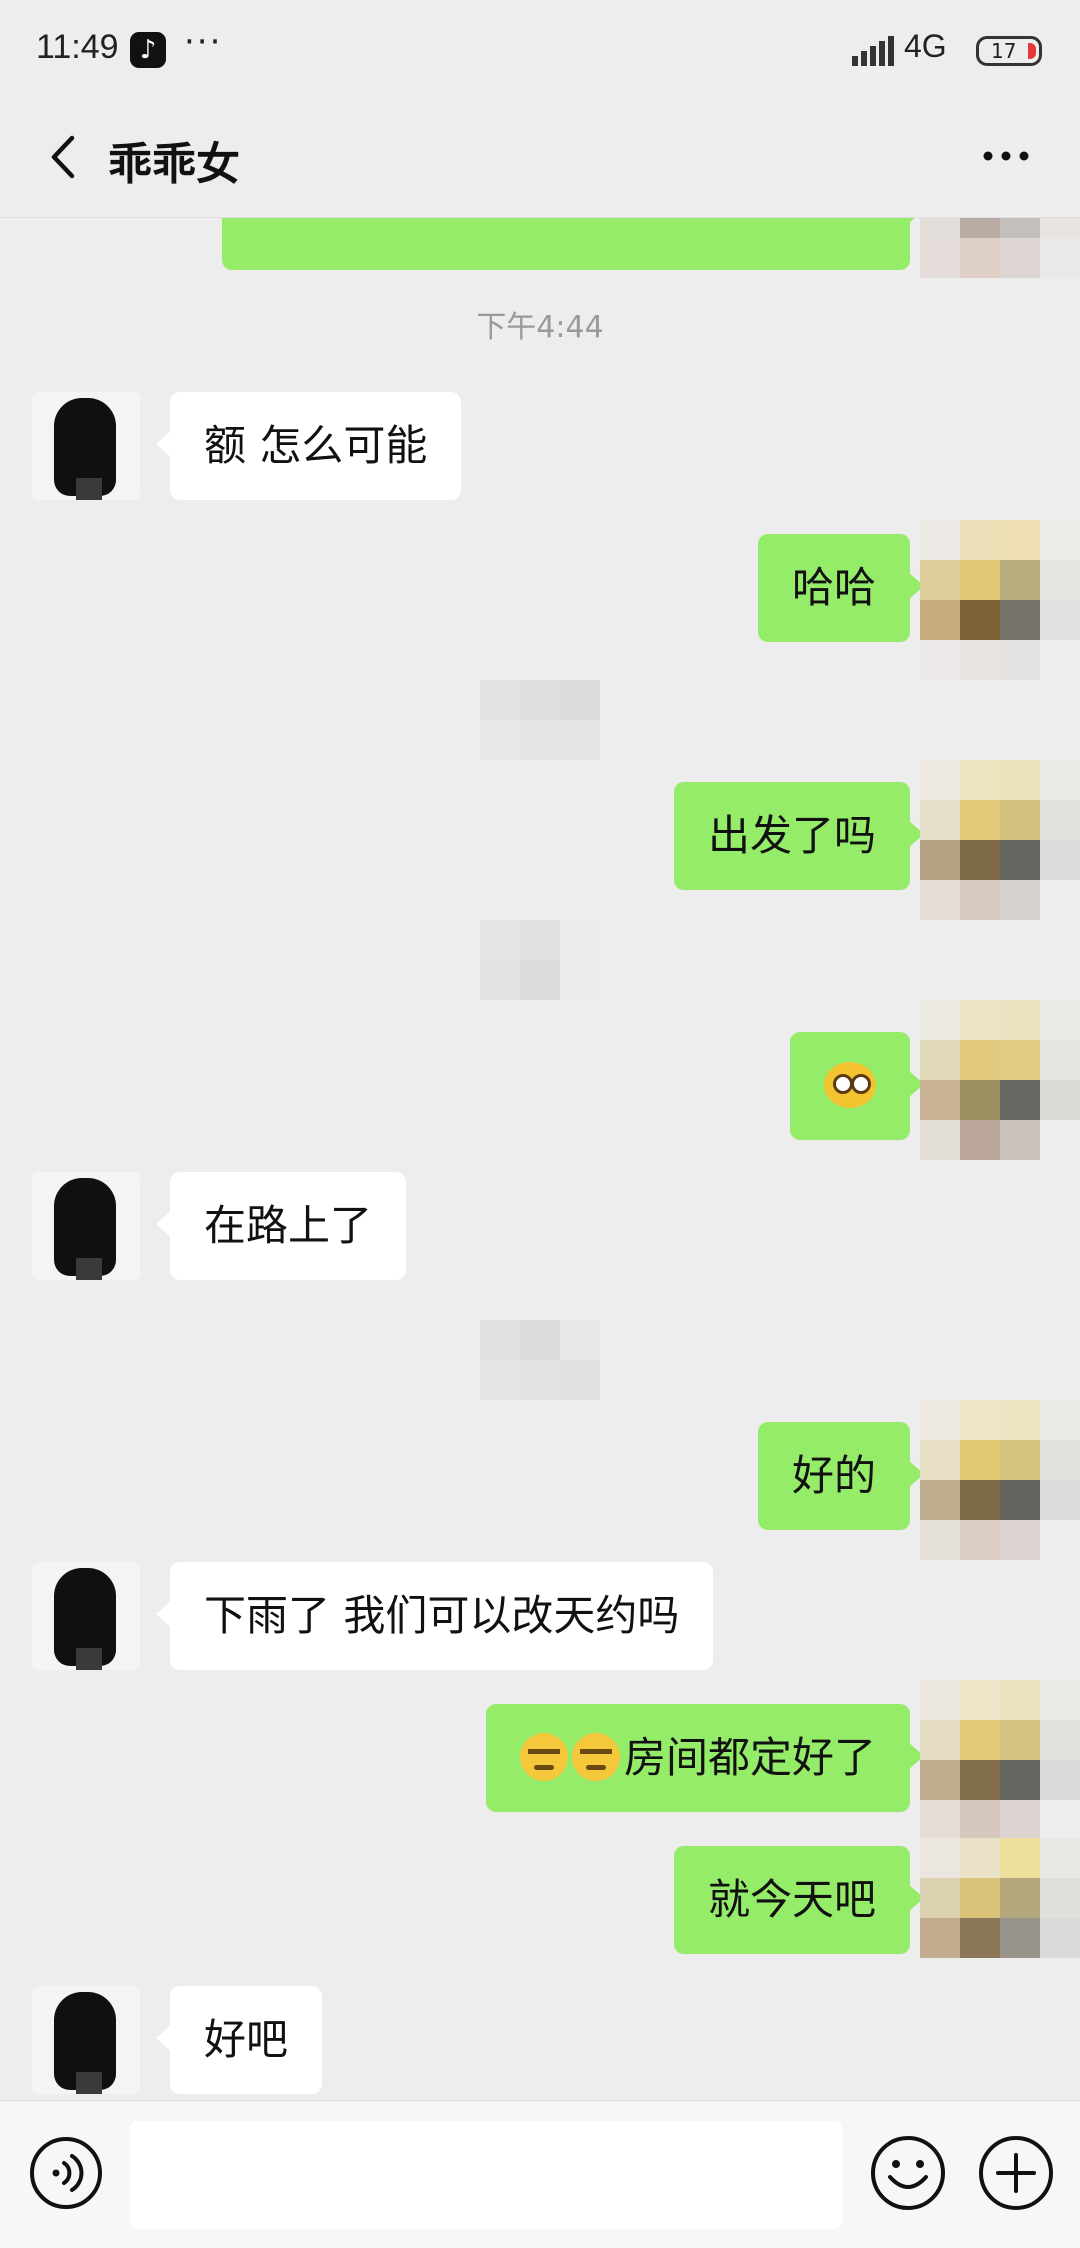  Describe the element at coordinates (1016, 2173) in the screenshot. I see `plus-icon` at that location.